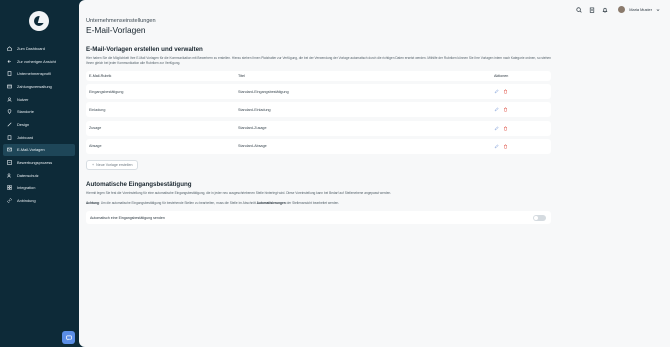 The height and width of the screenshot is (347, 670). What do you see at coordinates (9, 124) in the screenshot?
I see `brush-icon` at bounding box center [9, 124].